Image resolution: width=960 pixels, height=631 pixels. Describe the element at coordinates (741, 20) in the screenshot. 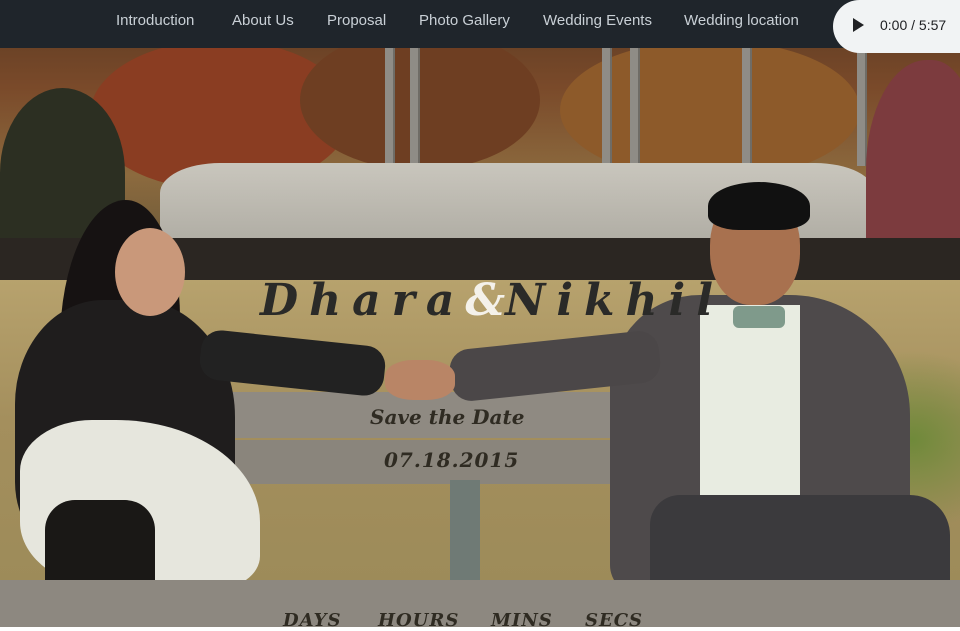

I see `nav-item-wedding-location: Wedding location` at that location.